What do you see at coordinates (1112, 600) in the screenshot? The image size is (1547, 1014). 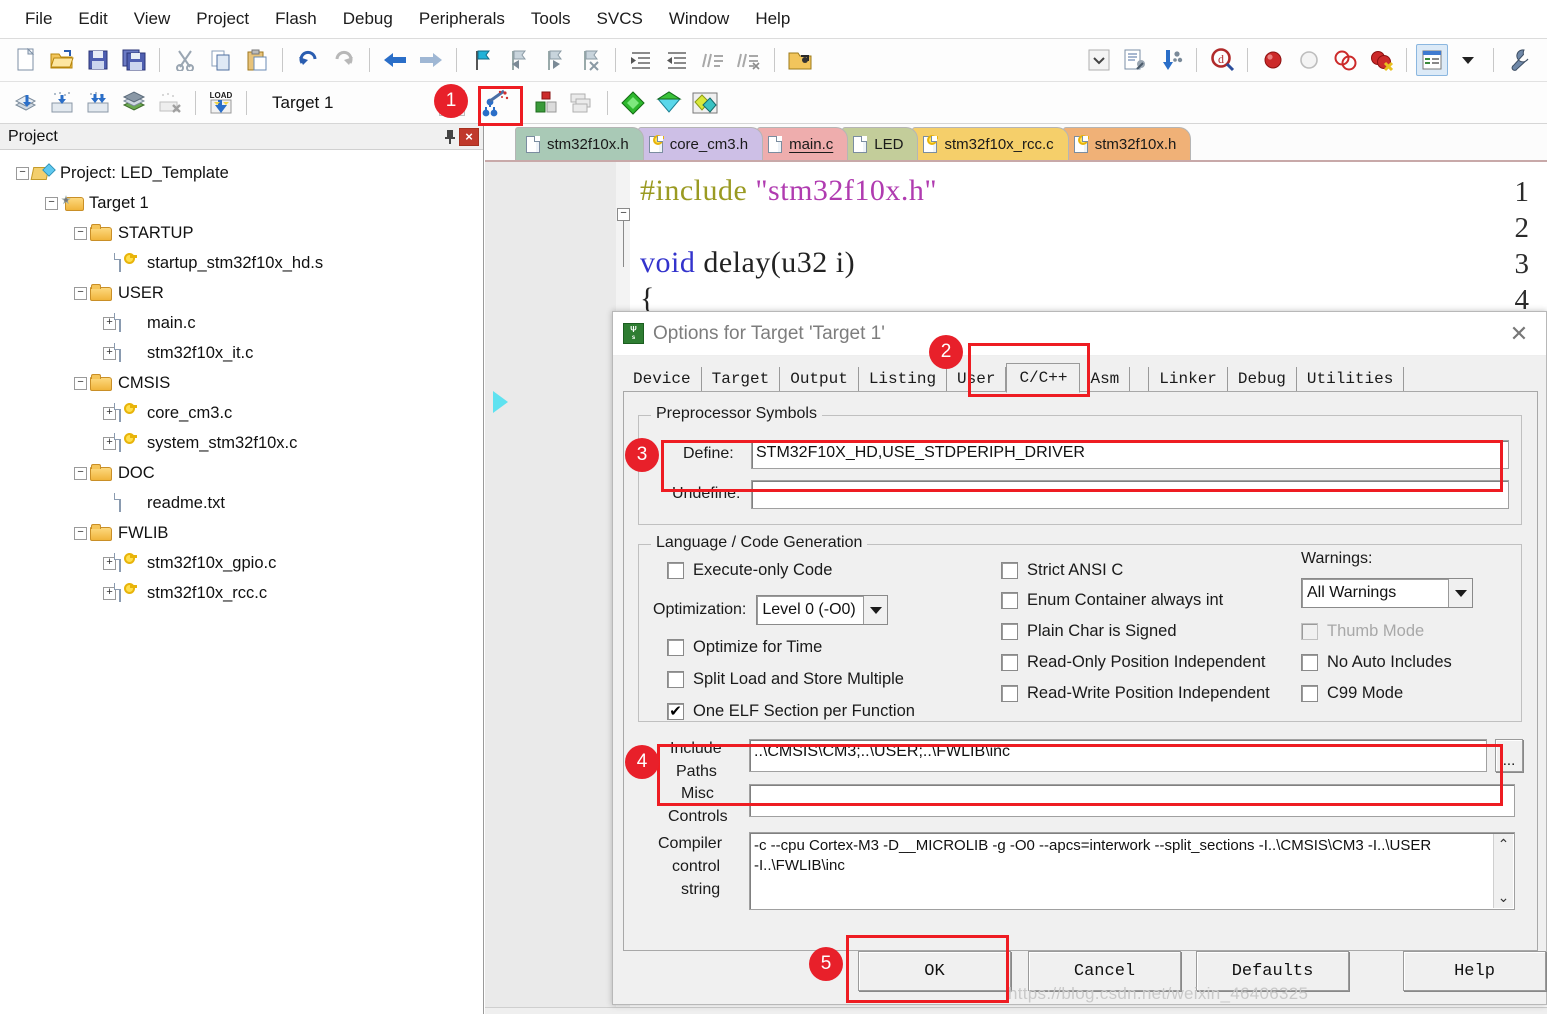 I see `checkbox-enum-container-int: Enum Container always int` at bounding box center [1112, 600].